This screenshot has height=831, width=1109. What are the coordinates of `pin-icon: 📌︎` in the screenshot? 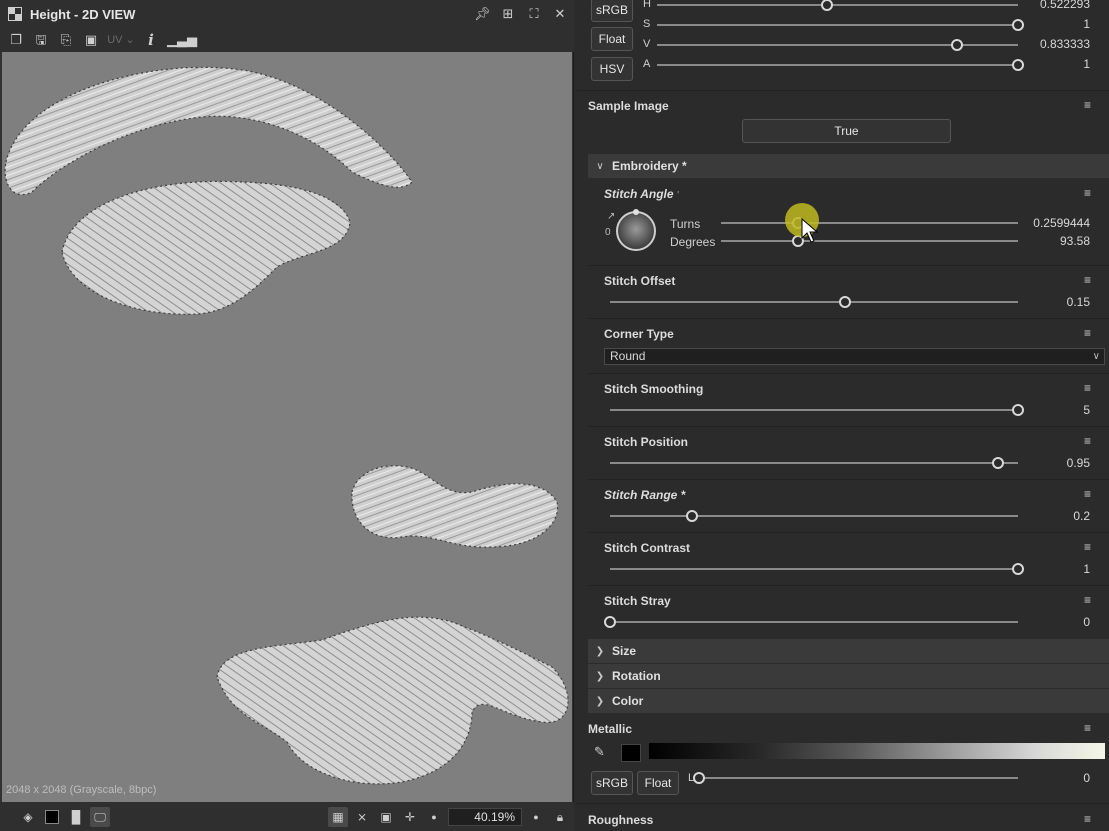 It's located at (482, 14).